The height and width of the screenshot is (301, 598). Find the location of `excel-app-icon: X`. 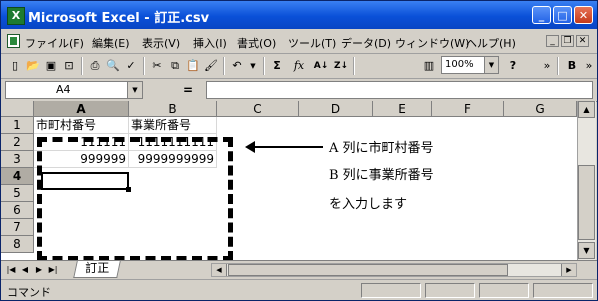

excel-app-icon: X is located at coordinates (16, 16).